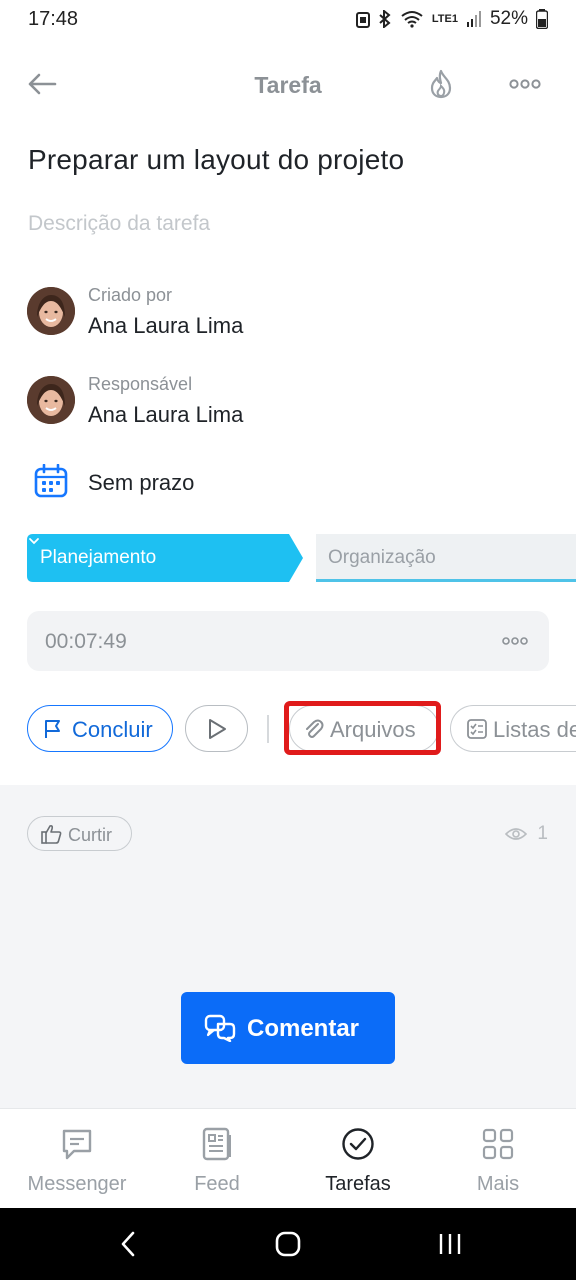 The image size is (576, 1280). I want to click on deadline-text: Sem prazo, so click(141, 482).